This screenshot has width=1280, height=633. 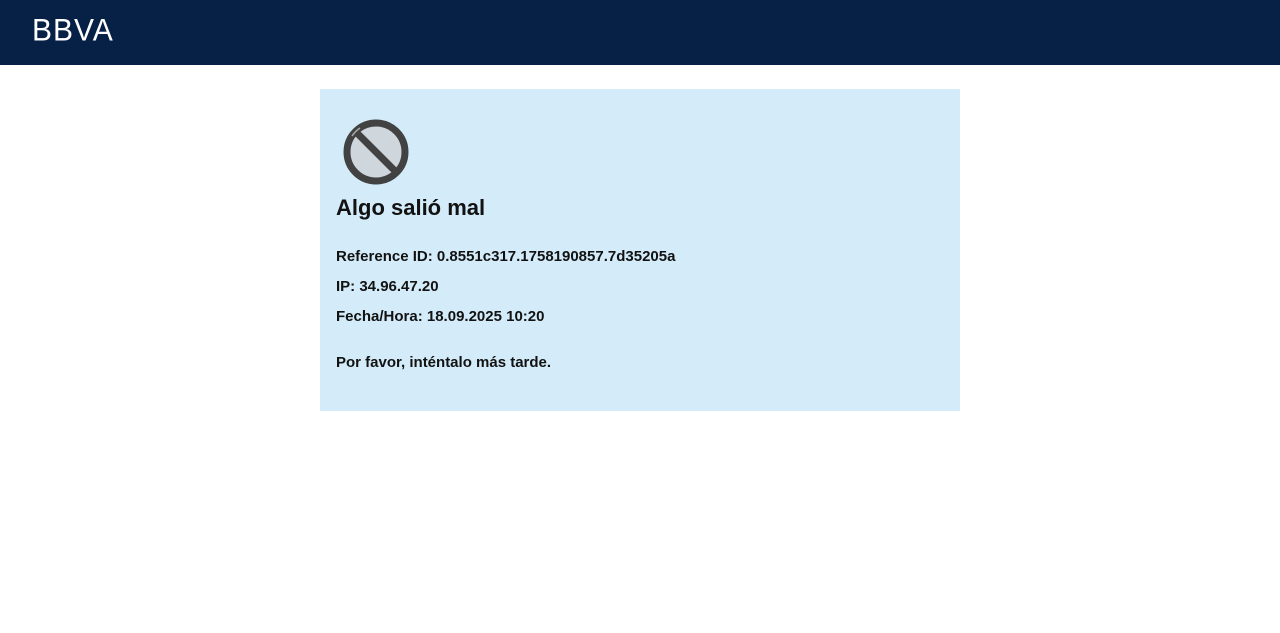 I want to click on reference-id-label: Reference ID:, so click(x=384, y=256).